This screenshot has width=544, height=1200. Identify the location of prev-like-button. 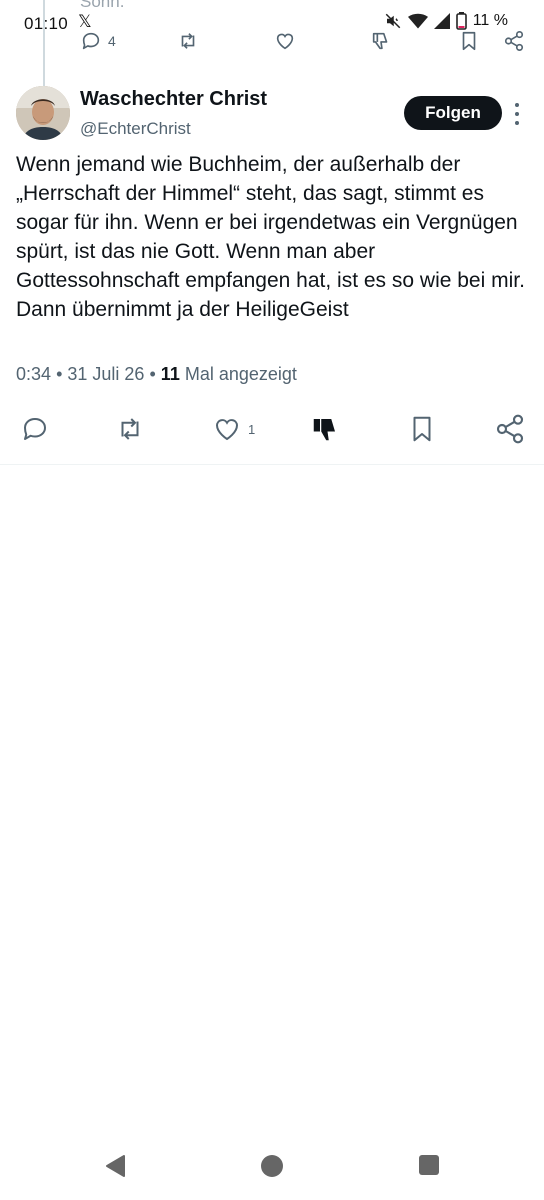
(285, 41).